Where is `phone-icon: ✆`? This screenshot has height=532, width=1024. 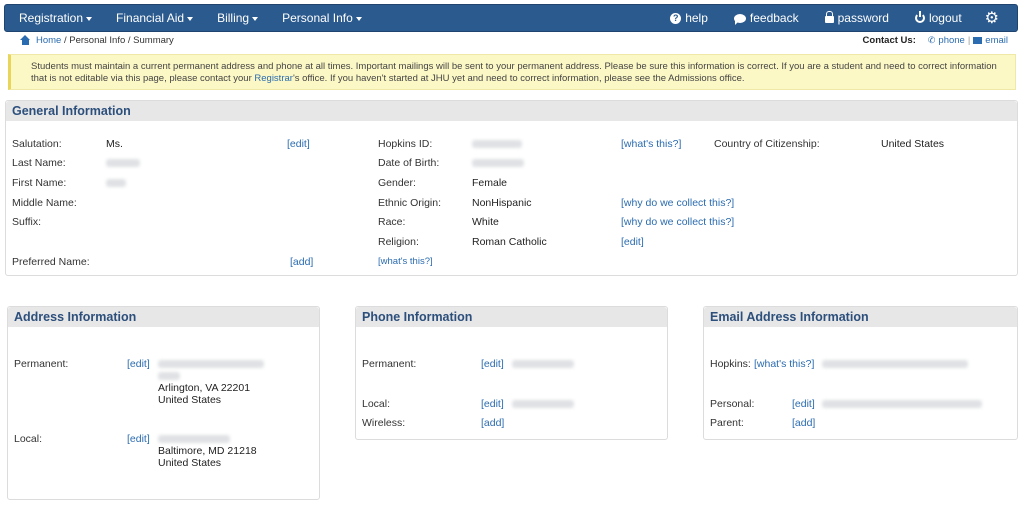
phone-icon: ✆ is located at coordinates (931, 40).